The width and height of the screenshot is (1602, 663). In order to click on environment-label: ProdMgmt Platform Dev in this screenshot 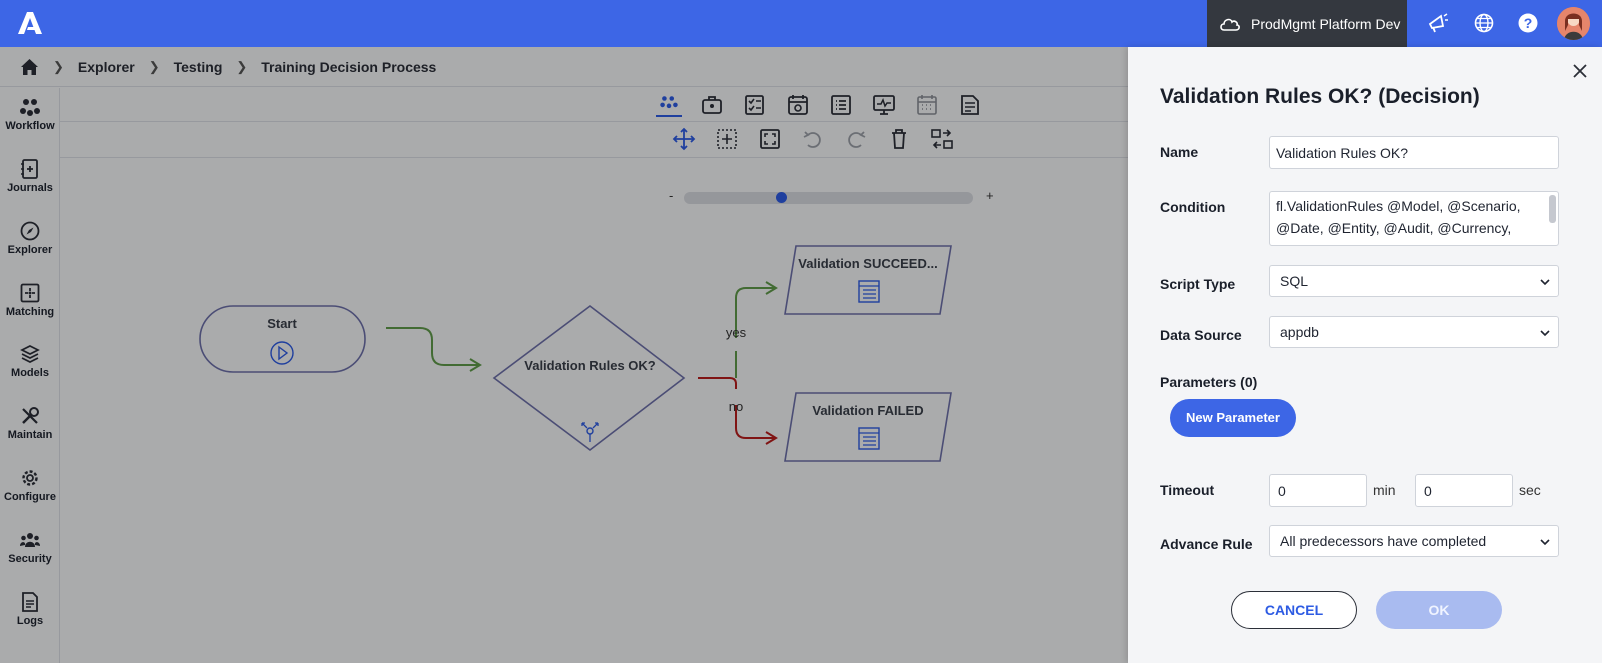, I will do `click(1326, 23)`.